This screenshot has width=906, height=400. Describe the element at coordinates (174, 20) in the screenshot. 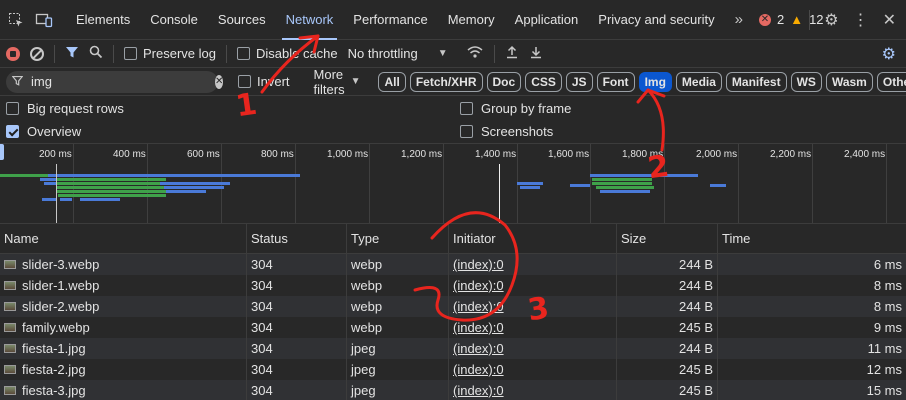

I see `tab-console: Console` at that location.